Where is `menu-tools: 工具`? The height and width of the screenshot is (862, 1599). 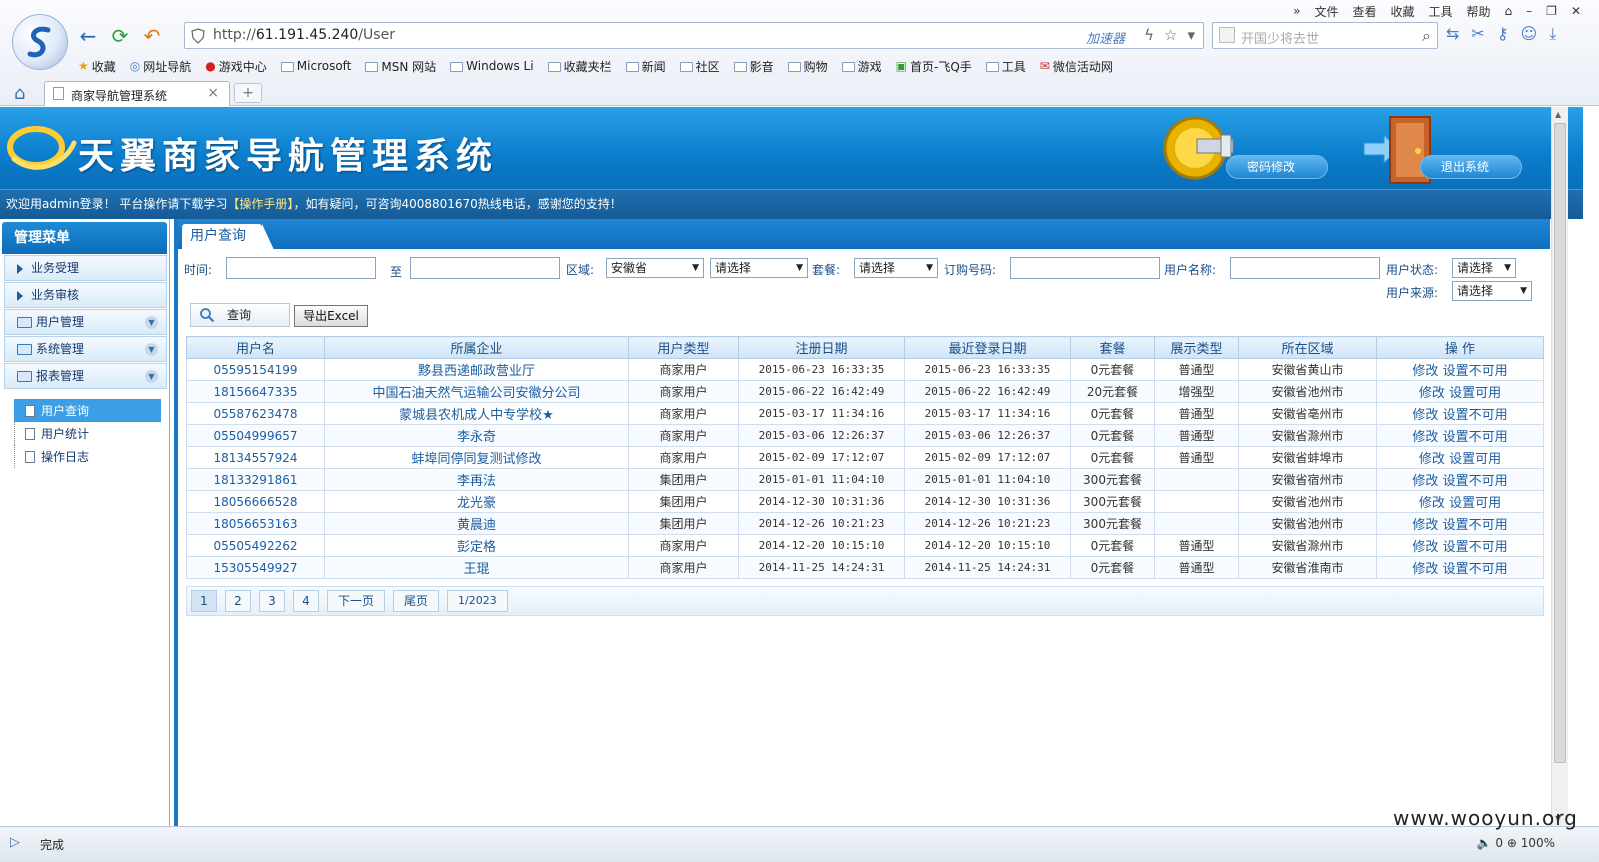
menu-tools: 工具 is located at coordinates (1441, 11).